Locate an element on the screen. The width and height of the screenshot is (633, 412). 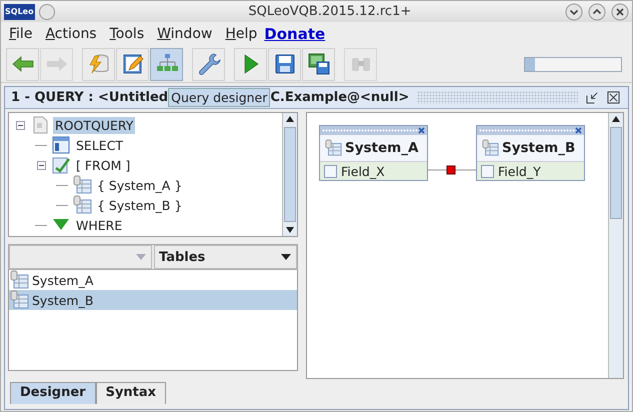
minimize-button is located at coordinates (574, 11).